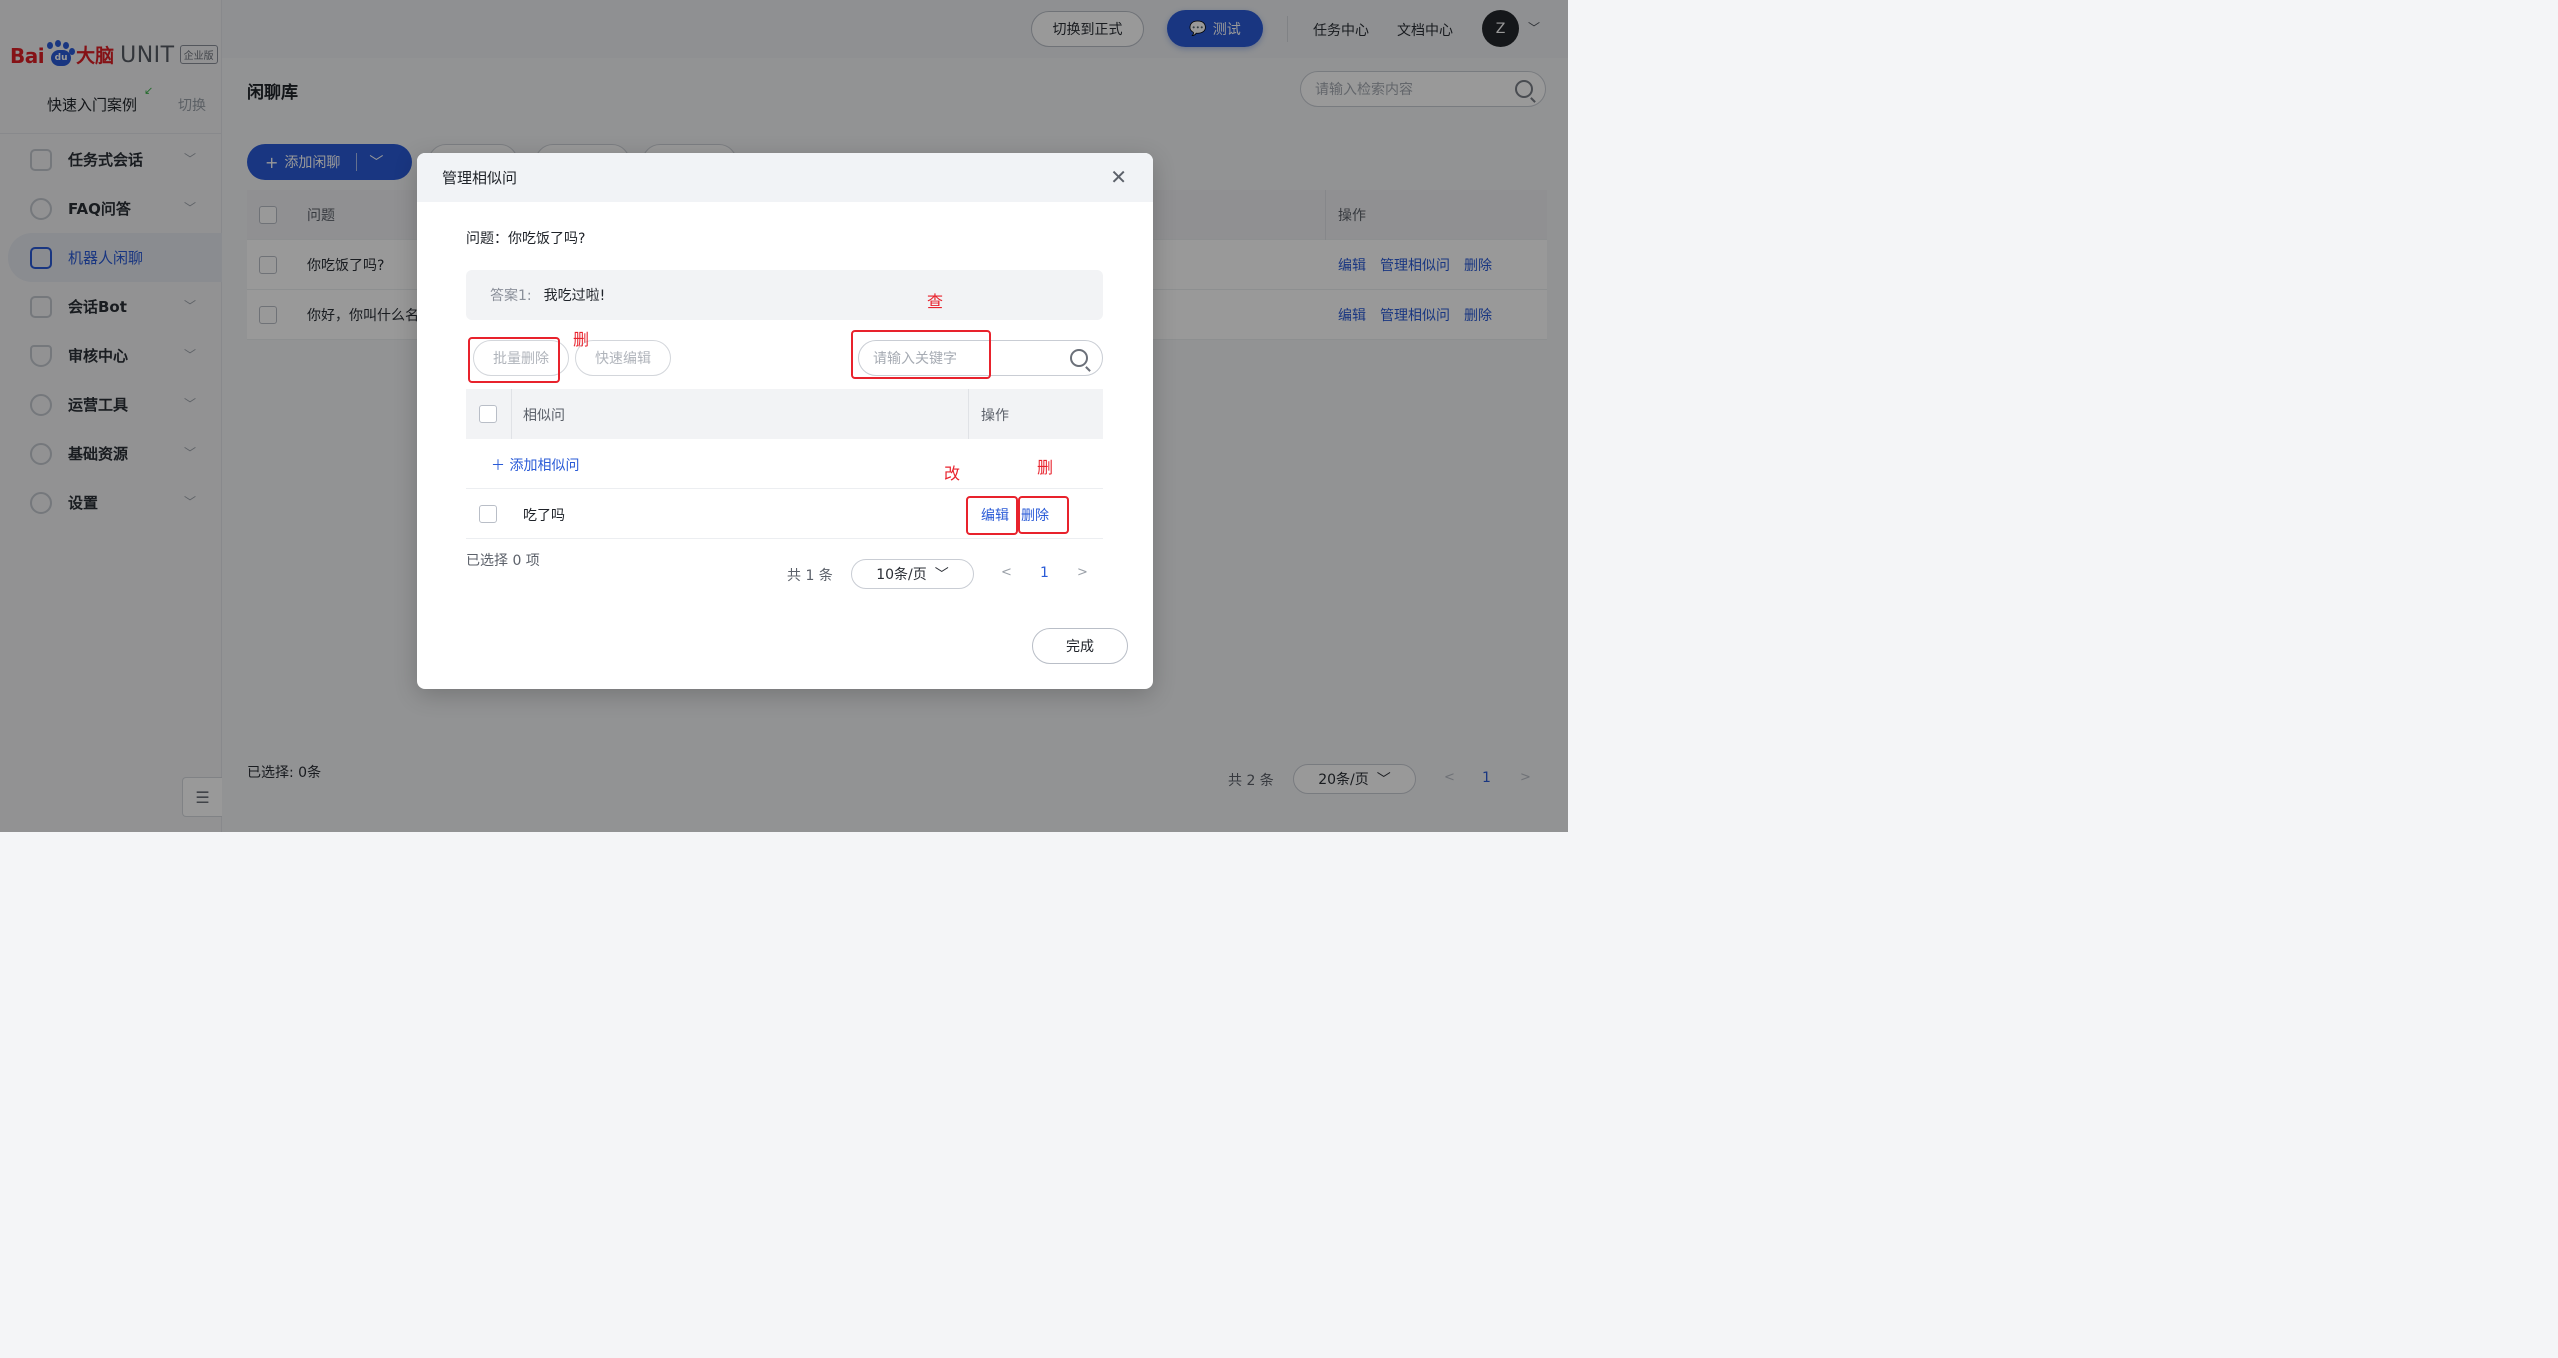 Image resolution: width=2558 pixels, height=1358 pixels. Describe the element at coordinates (941, 575) in the screenshot. I see `chevron-down-icon: ﹀` at that location.